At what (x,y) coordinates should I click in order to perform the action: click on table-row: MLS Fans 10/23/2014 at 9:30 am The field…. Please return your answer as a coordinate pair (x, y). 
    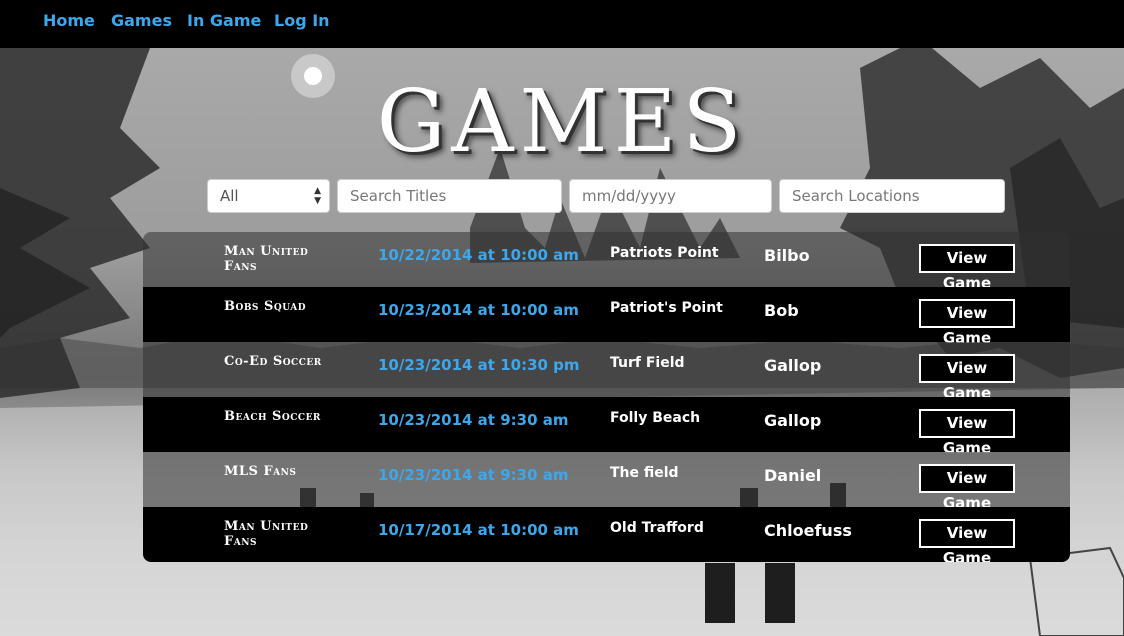
    Looking at the image, I should click on (606, 482).